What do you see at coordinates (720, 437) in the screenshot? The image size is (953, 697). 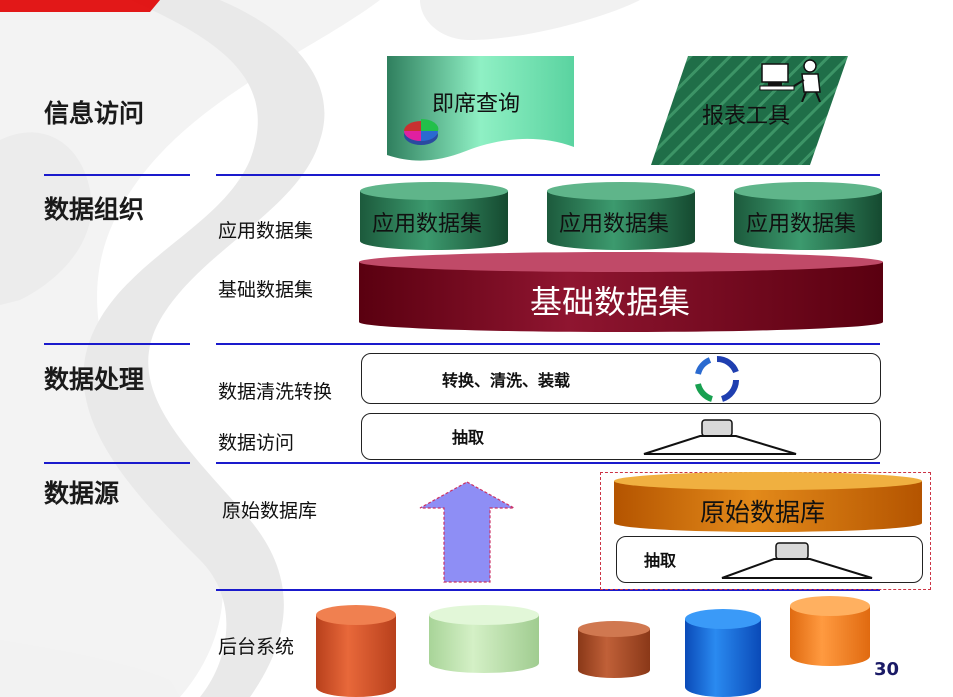 I see `funnel-icon` at bounding box center [720, 437].